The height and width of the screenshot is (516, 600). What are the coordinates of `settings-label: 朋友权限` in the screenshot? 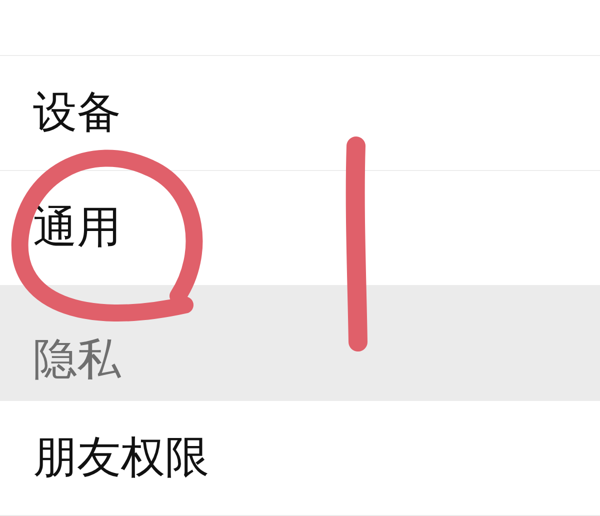 It's located at (121, 458).